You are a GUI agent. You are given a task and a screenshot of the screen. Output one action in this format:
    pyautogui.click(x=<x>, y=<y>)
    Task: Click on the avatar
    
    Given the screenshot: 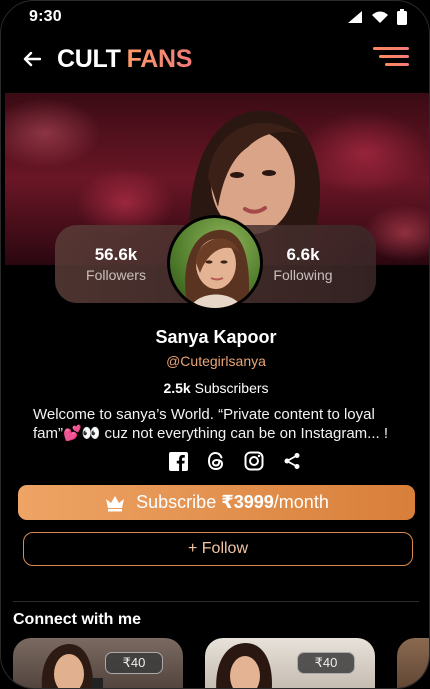 What is the action you would take?
    pyautogui.click(x=215, y=263)
    